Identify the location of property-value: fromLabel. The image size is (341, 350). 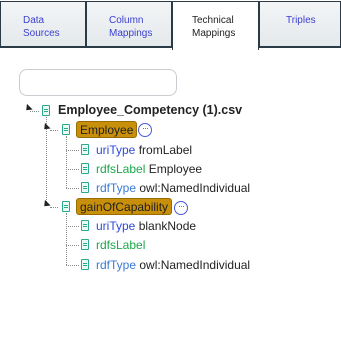
(165, 150).